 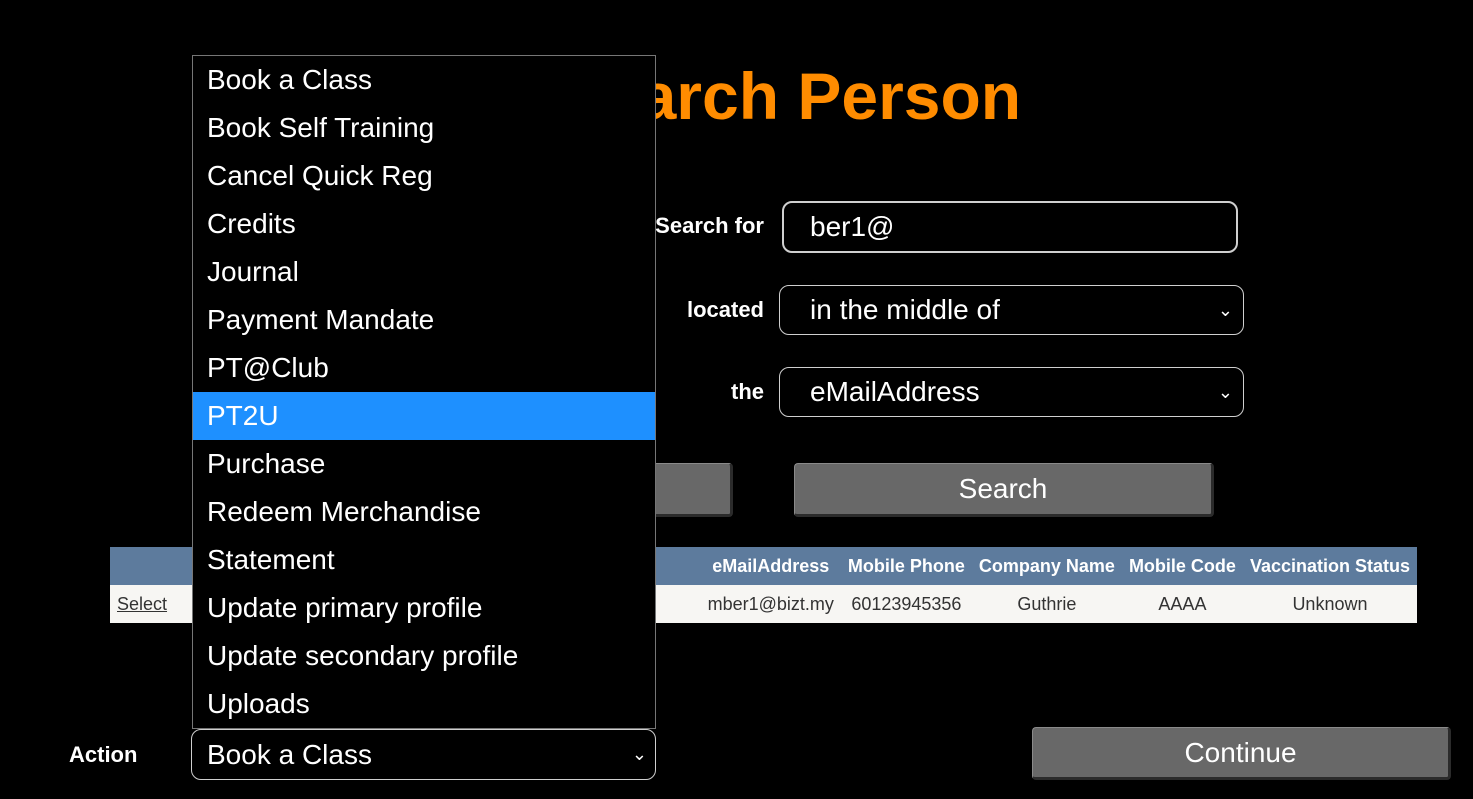 I want to click on dropdown-option-update-secondary-profile: Update secondary profile, so click(x=424, y=656).